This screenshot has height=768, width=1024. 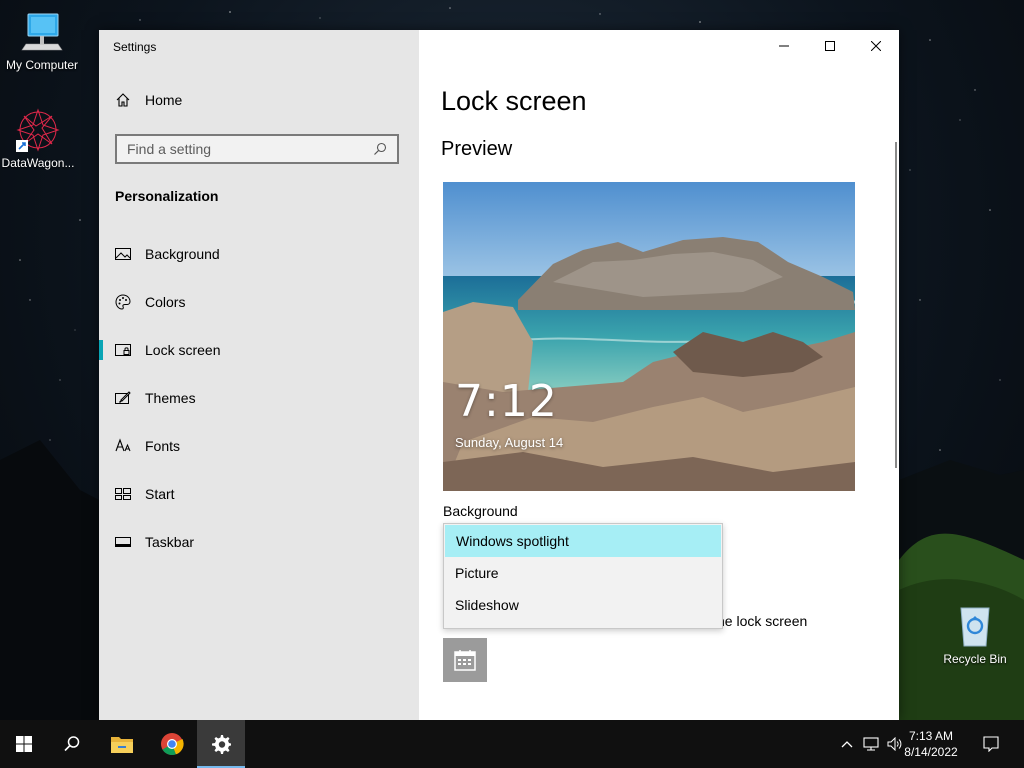 I want to click on clock-date: 8/14/2022, so click(x=931, y=752).